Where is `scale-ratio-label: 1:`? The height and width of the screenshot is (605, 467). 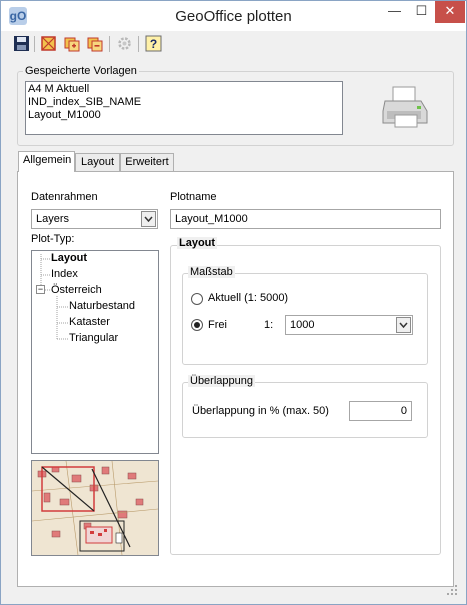 scale-ratio-label: 1: is located at coordinates (269, 325).